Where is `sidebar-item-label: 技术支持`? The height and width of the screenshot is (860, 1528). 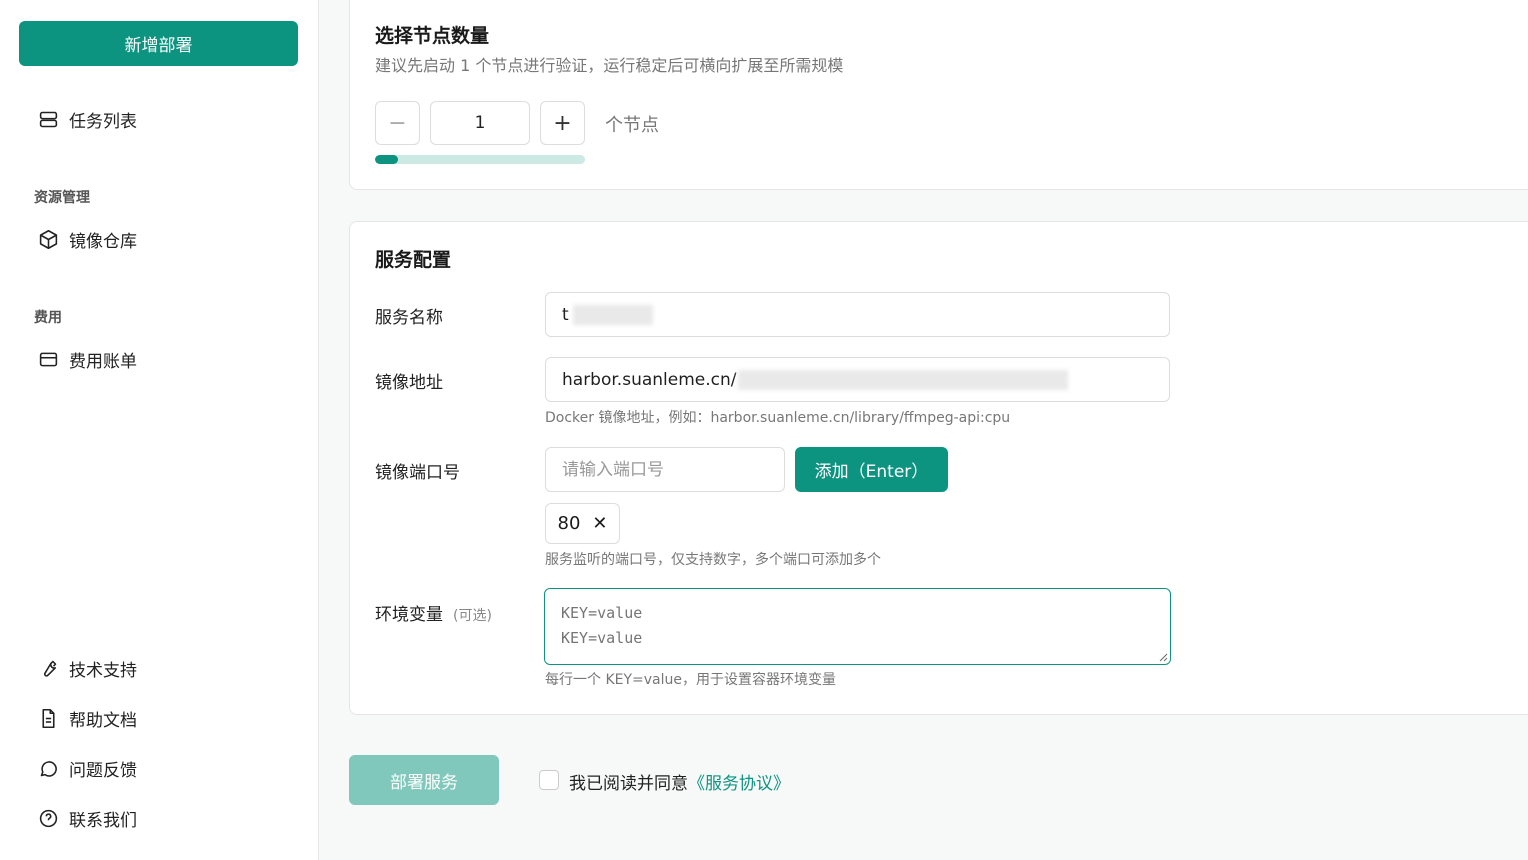 sidebar-item-label: 技术支持 is located at coordinates (103, 670).